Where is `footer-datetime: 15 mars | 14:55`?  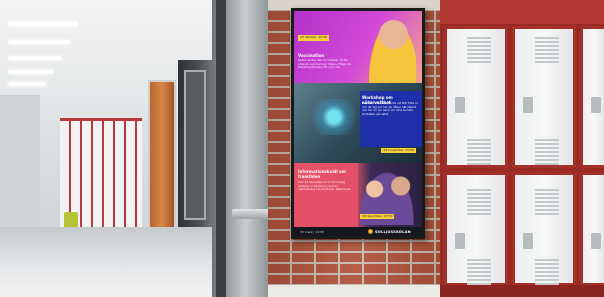
footer-datetime: 15 mars | 14:55 is located at coordinates (312, 231).